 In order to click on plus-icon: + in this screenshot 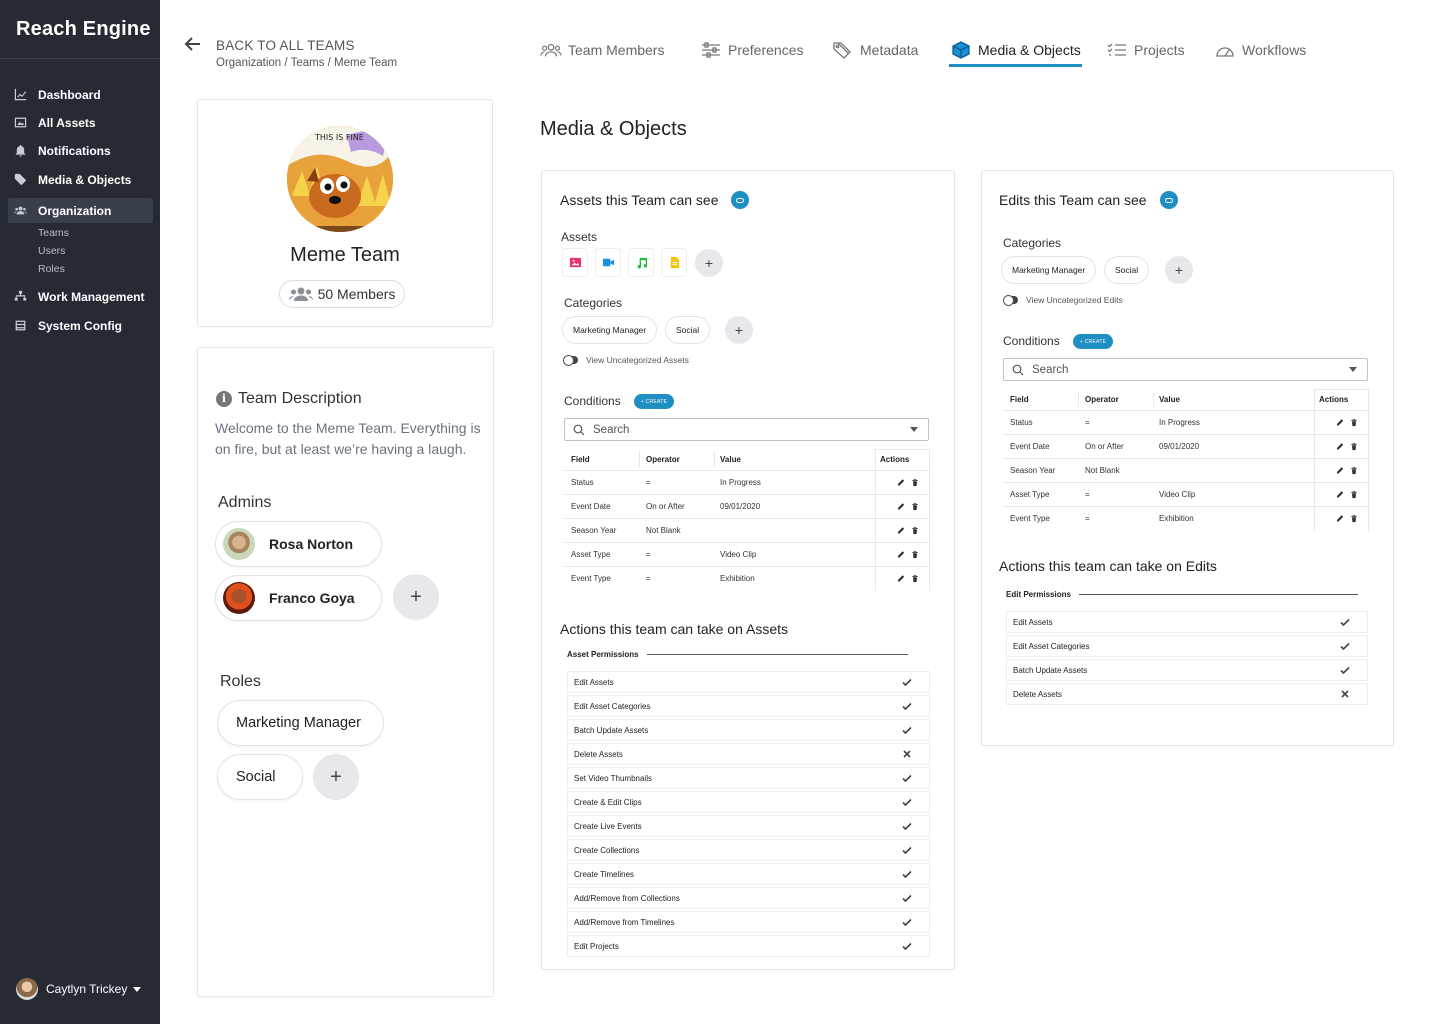, I will do `click(739, 330)`.